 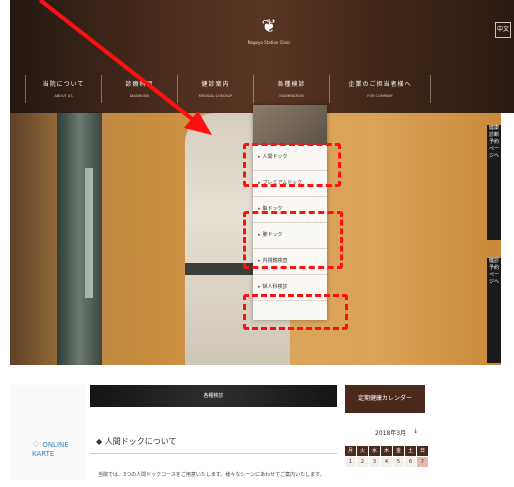 I want to click on karte-logo: ♢ ONLINE KARTE, so click(x=58, y=449).